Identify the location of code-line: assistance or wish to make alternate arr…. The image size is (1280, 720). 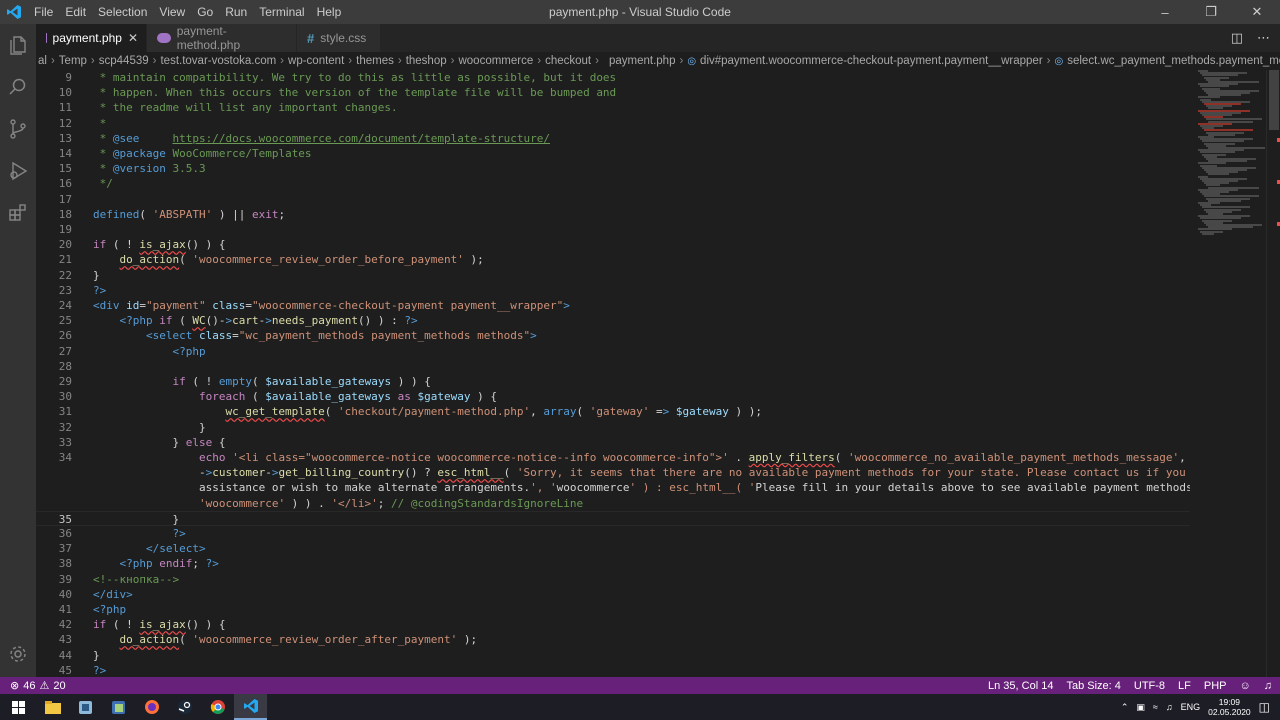
(613, 487).